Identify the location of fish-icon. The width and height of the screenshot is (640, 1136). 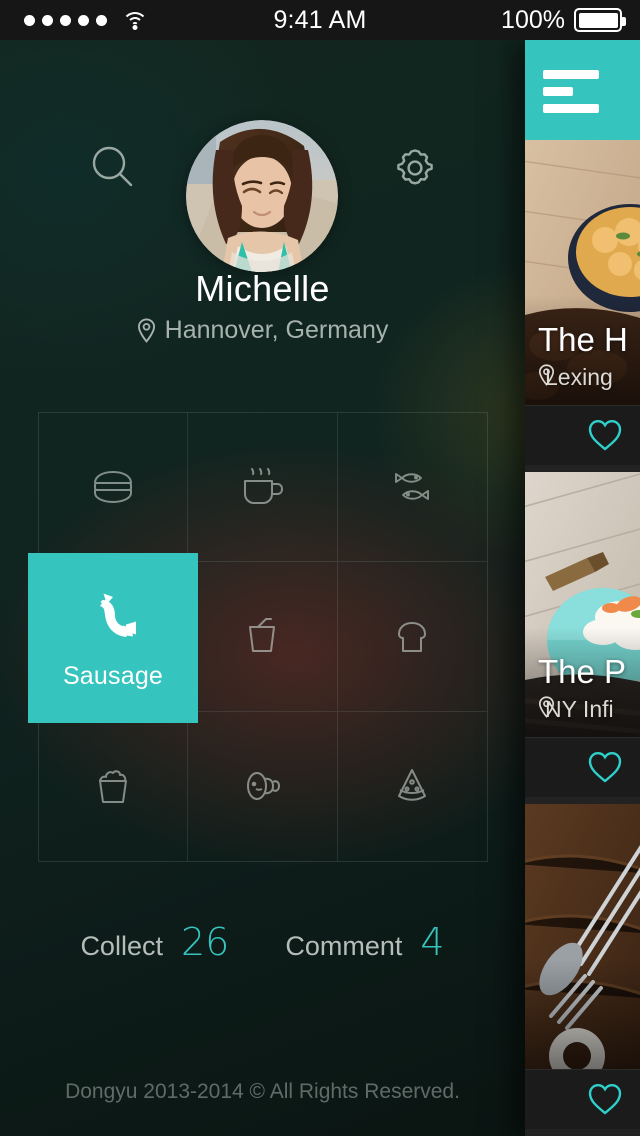
(412, 487).